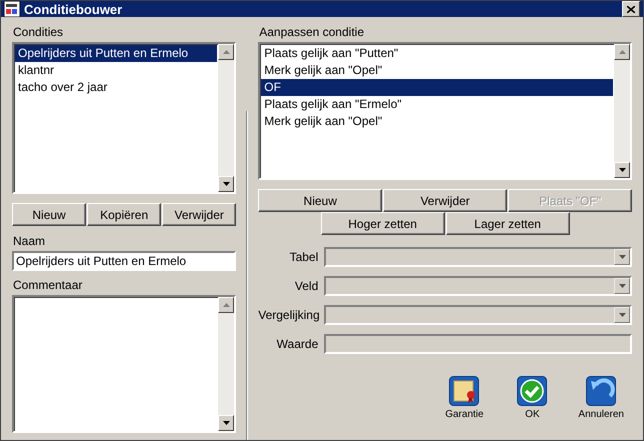 The width and height of the screenshot is (644, 441). I want to click on field-label: Commentaar, so click(48, 285).